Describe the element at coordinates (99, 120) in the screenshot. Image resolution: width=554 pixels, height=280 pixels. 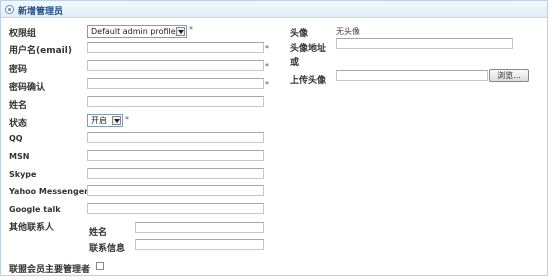
I see `status-value: 开启` at that location.